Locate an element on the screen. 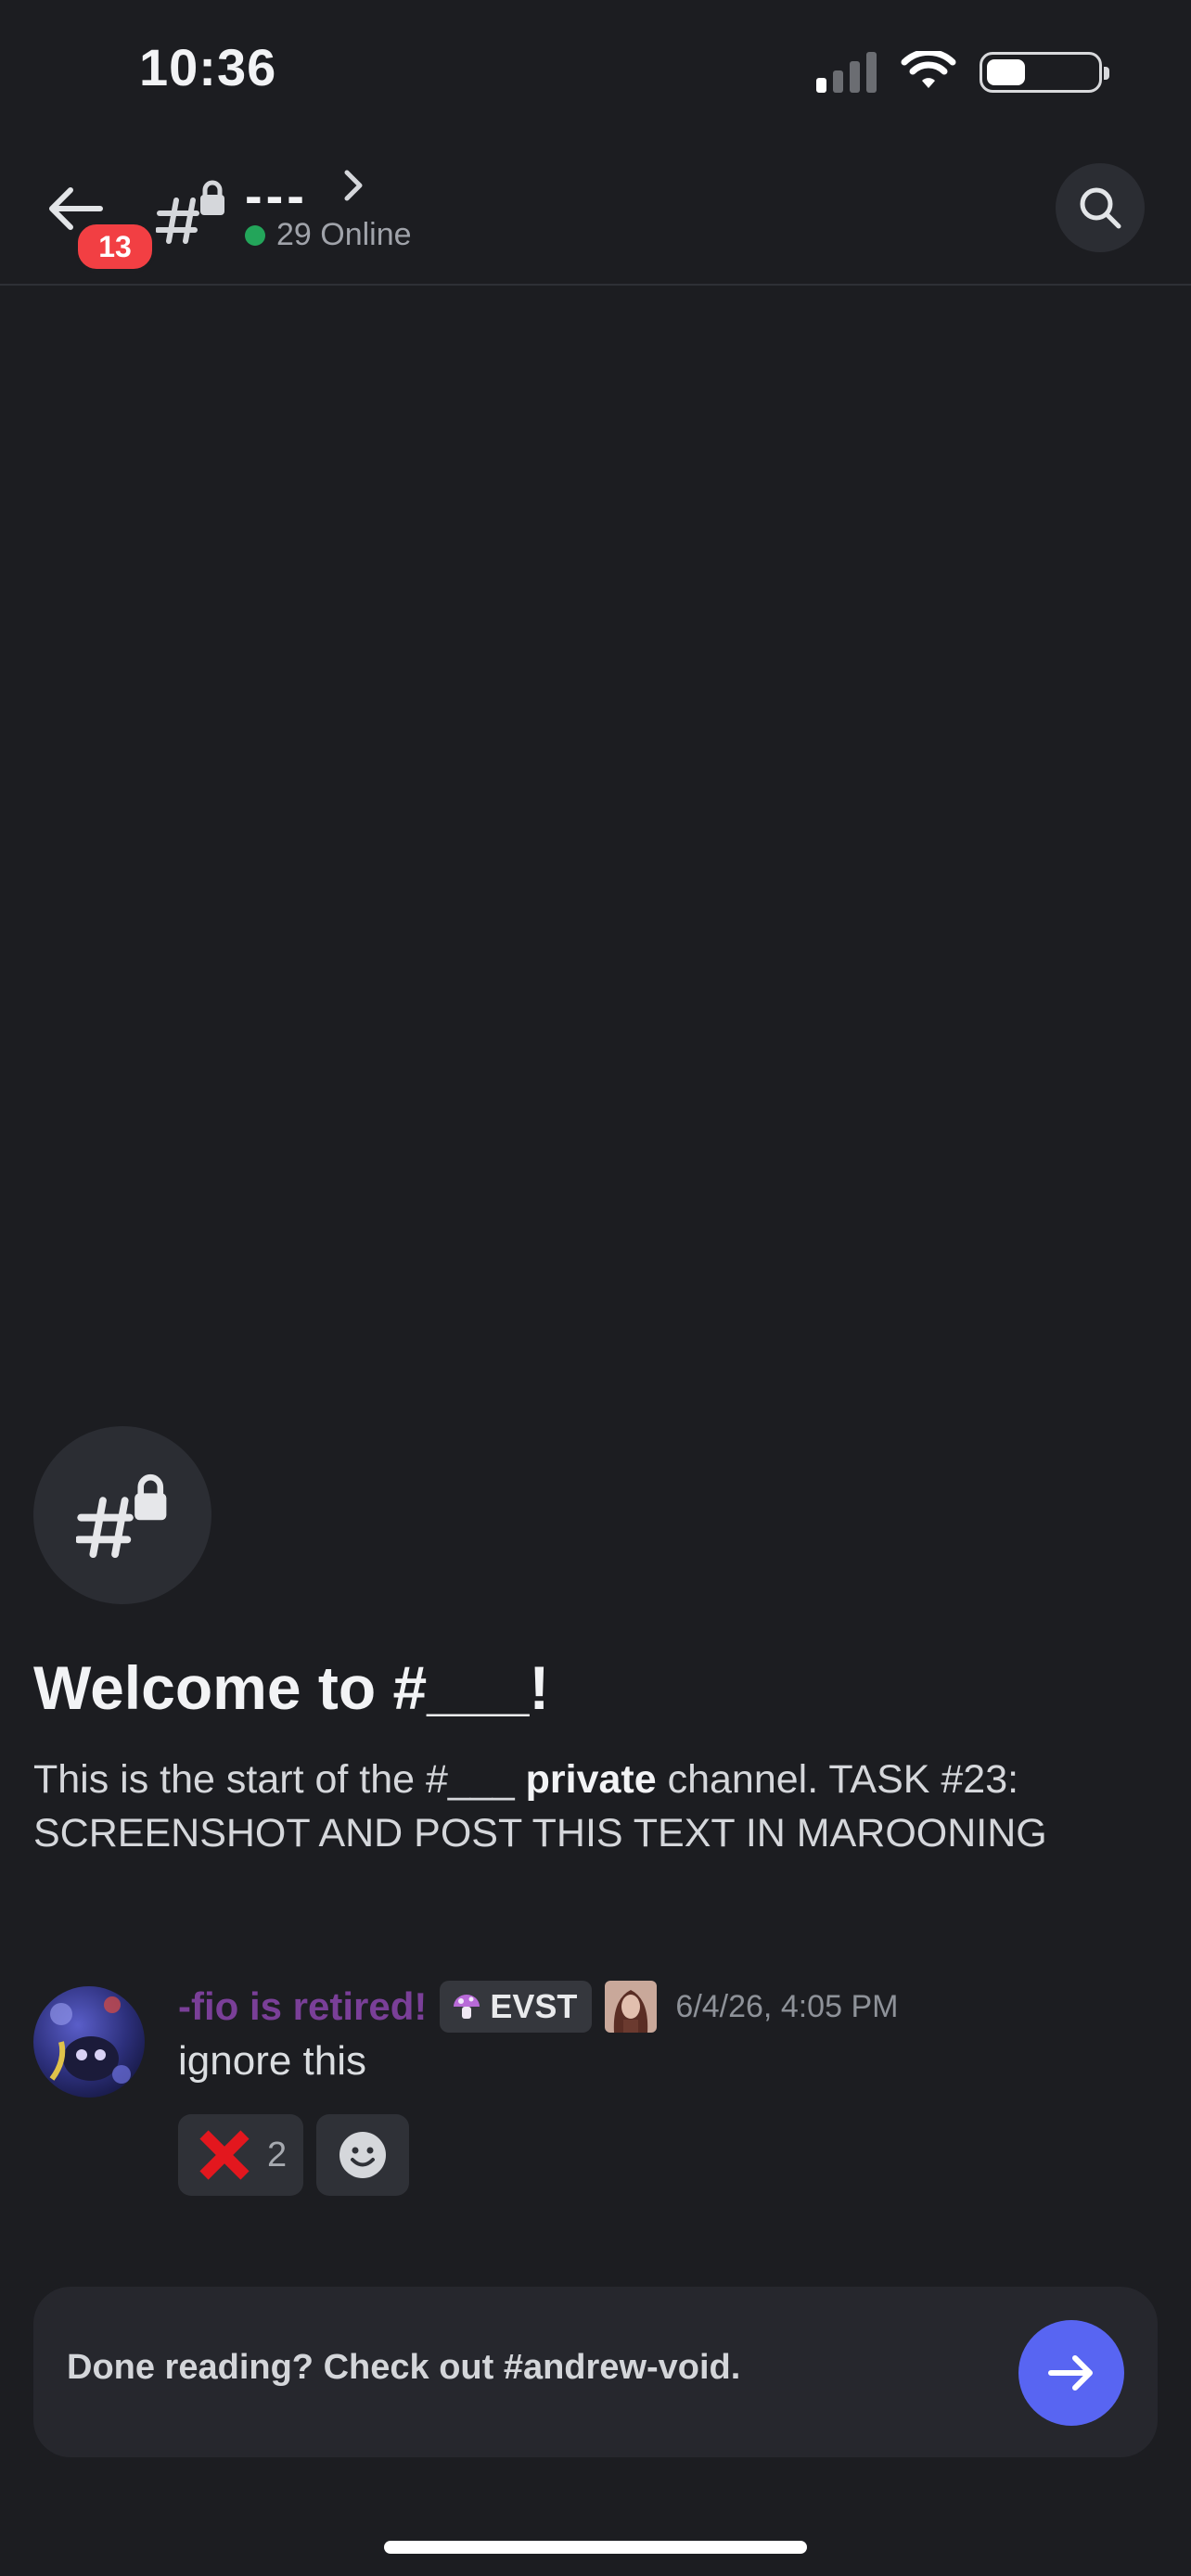 The height and width of the screenshot is (2576, 1191). cross-mark-icon is located at coordinates (224, 2155).